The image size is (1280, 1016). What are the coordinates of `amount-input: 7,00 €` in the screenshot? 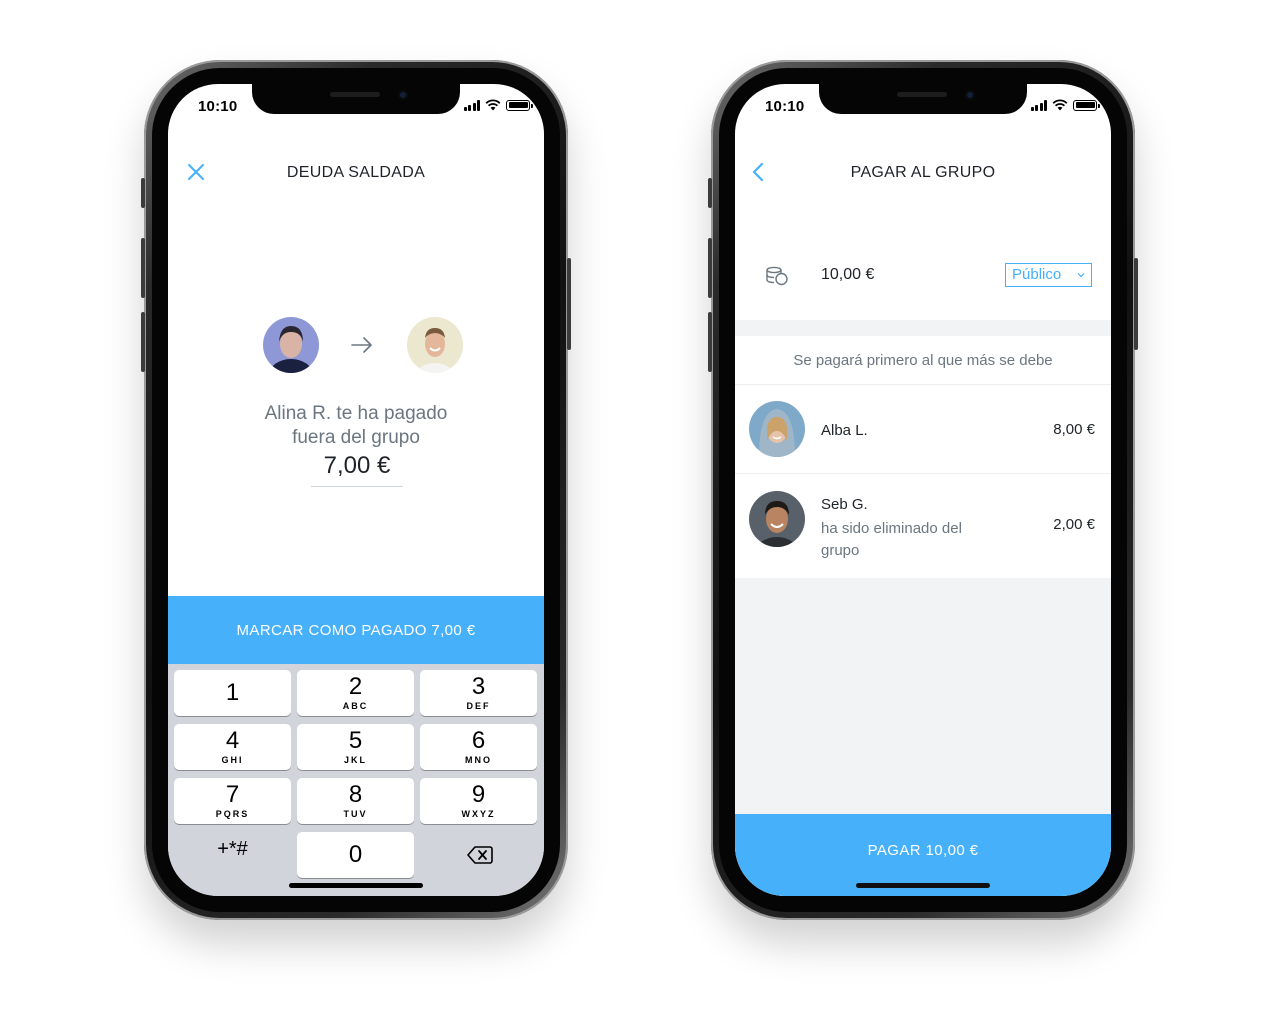 It's located at (357, 469).